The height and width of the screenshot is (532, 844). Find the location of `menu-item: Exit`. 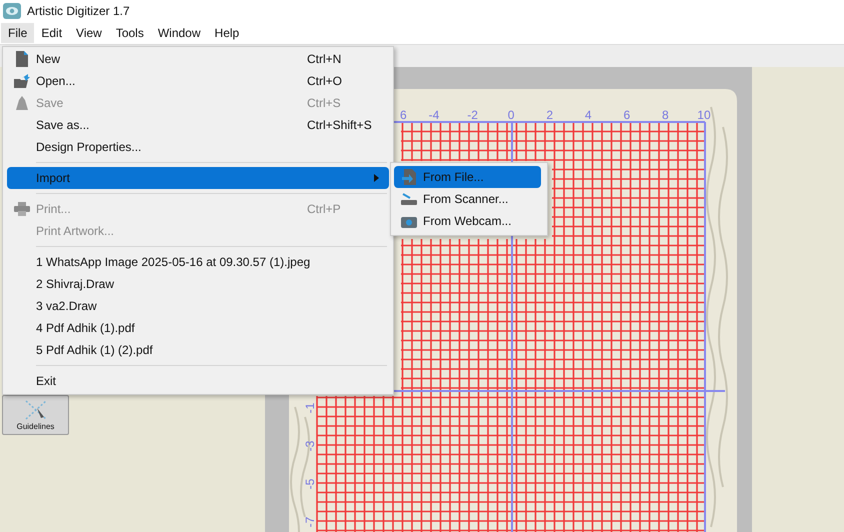

menu-item: Exit is located at coordinates (198, 381).